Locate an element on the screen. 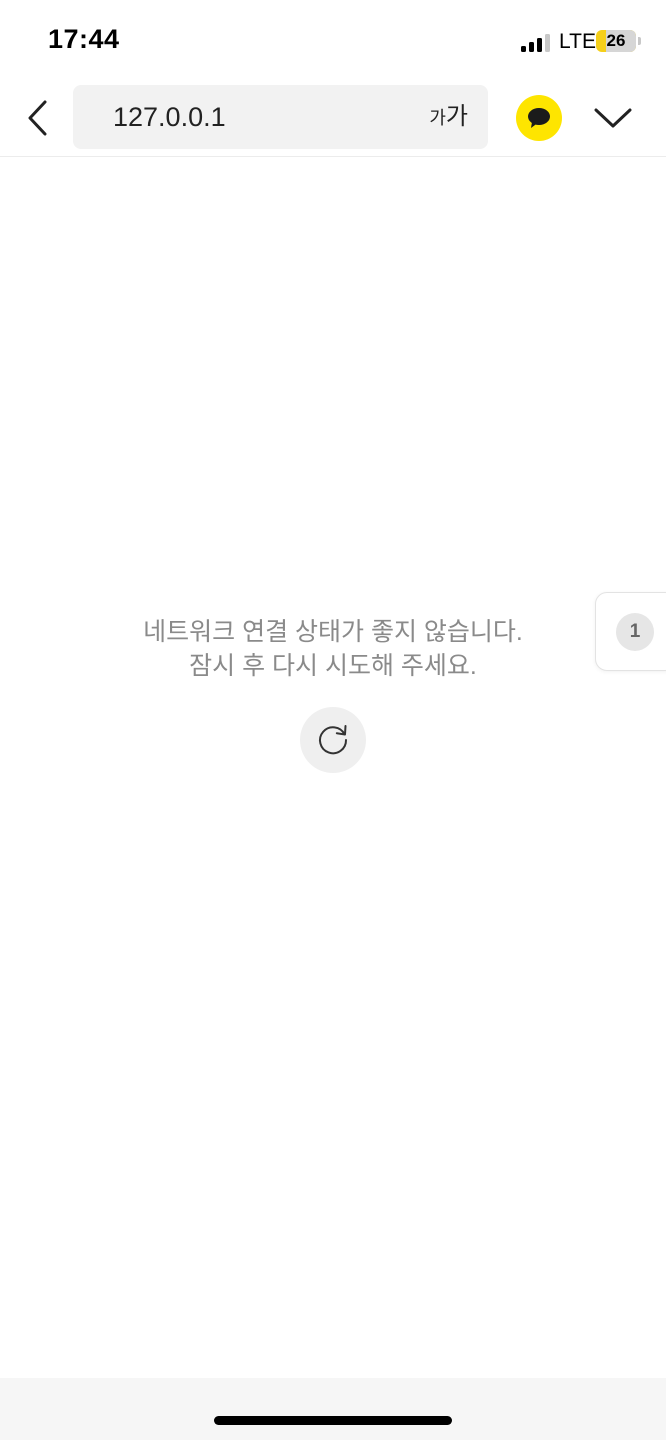  network-type: LTE is located at coordinates (577, 41).